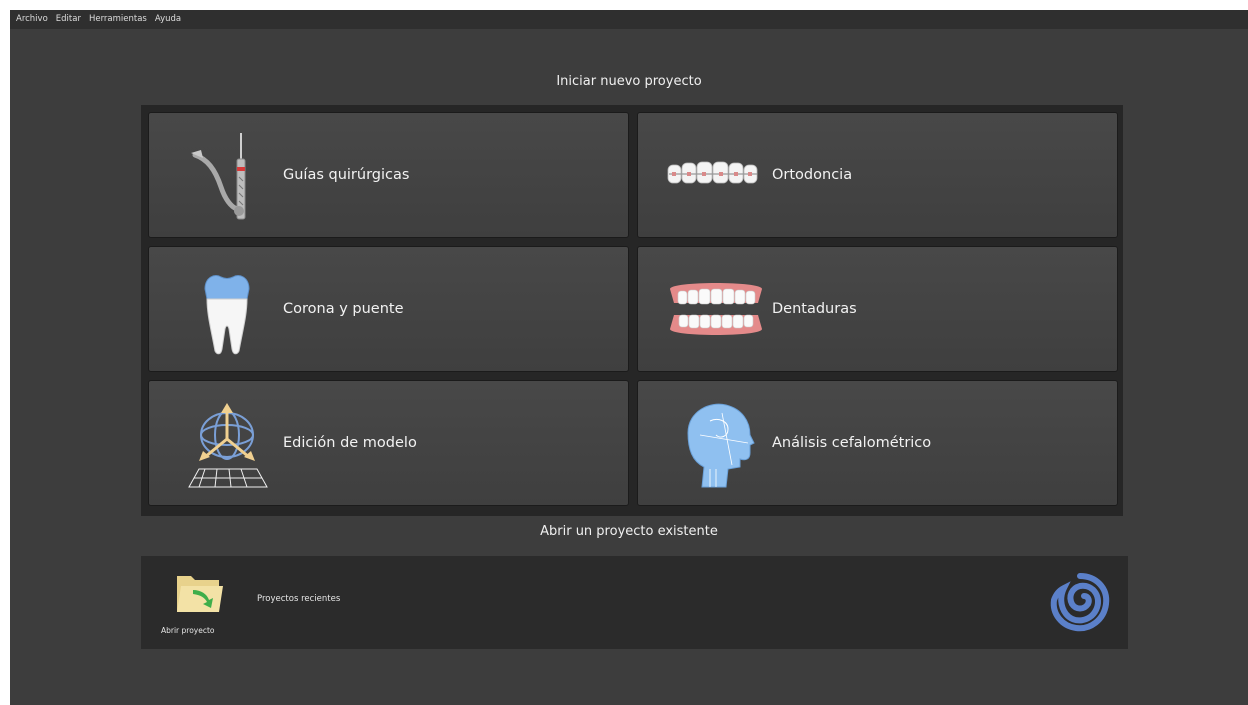 This screenshot has width=1248, height=705. What do you see at coordinates (629, 19) in the screenshot?
I see `menu-bar: Archivo Editar Herramientas Ayuda` at bounding box center [629, 19].